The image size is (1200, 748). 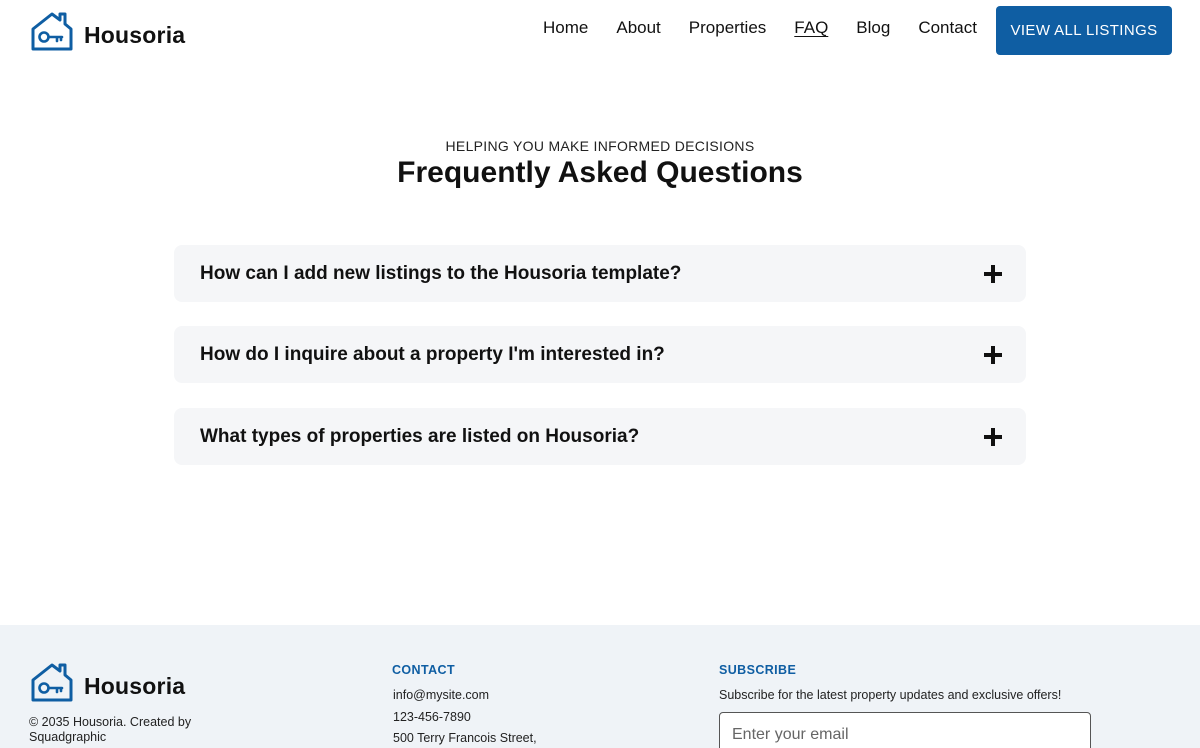 What do you see at coordinates (432, 717) in the screenshot?
I see `contact-phone: 123-456-7890` at bounding box center [432, 717].